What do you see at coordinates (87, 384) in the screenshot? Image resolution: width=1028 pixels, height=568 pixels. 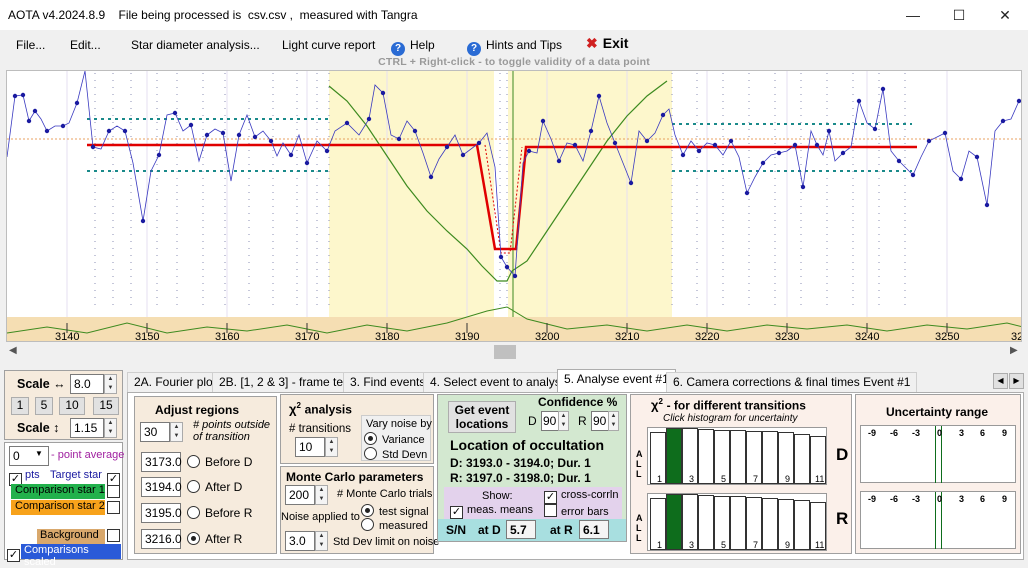 I see `scale-h-input: 8.0` at bounding box center [87, 384].